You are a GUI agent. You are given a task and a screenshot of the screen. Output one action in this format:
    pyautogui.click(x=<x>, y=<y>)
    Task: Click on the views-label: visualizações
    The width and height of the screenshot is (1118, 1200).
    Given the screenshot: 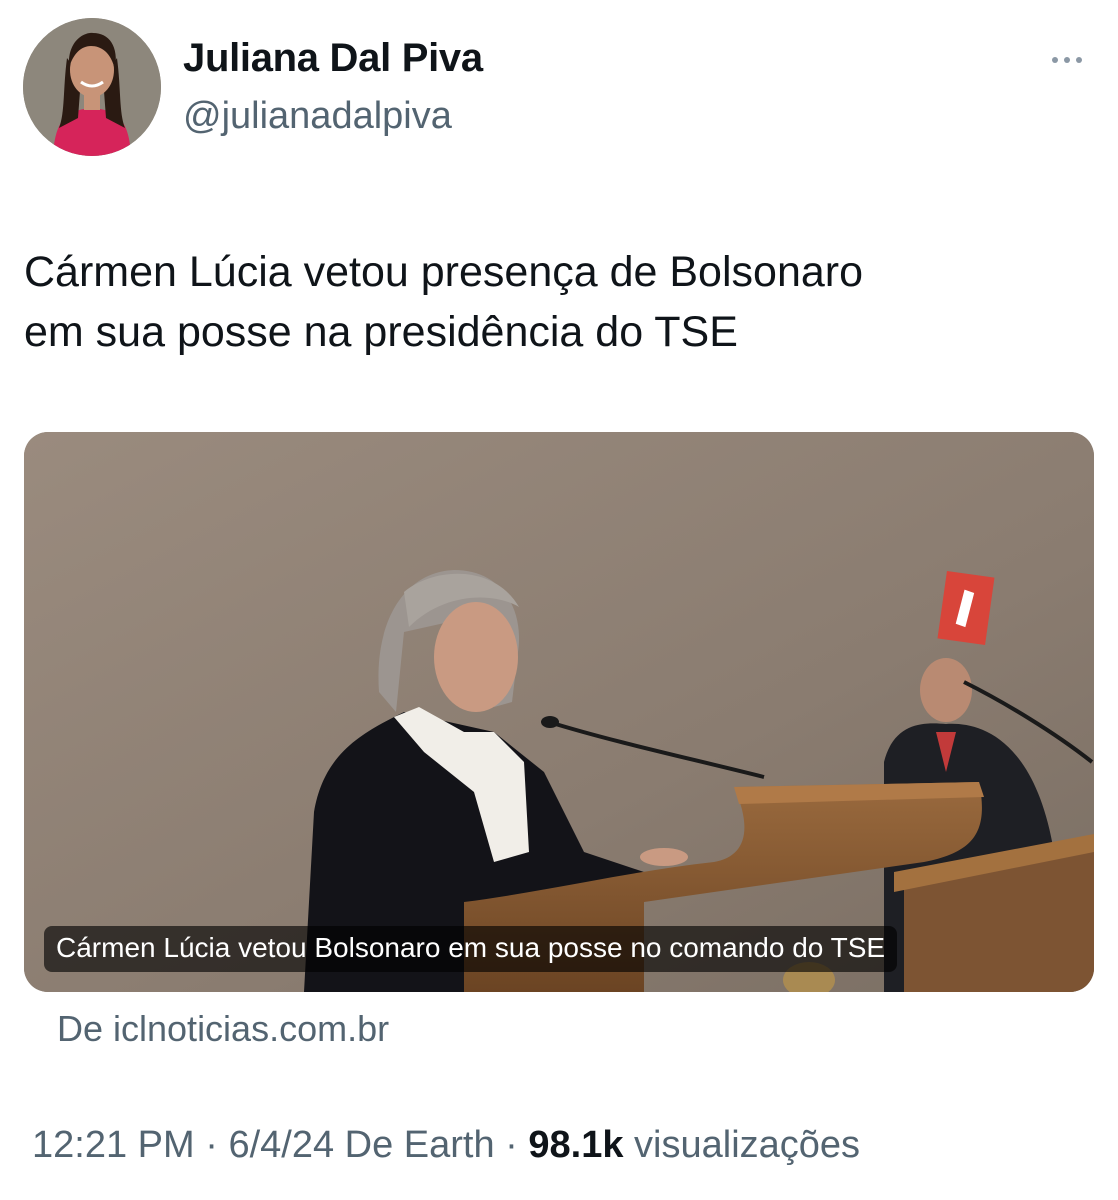 What is the action you would take?
    pyautogui.click(x=747, y=1145)
    